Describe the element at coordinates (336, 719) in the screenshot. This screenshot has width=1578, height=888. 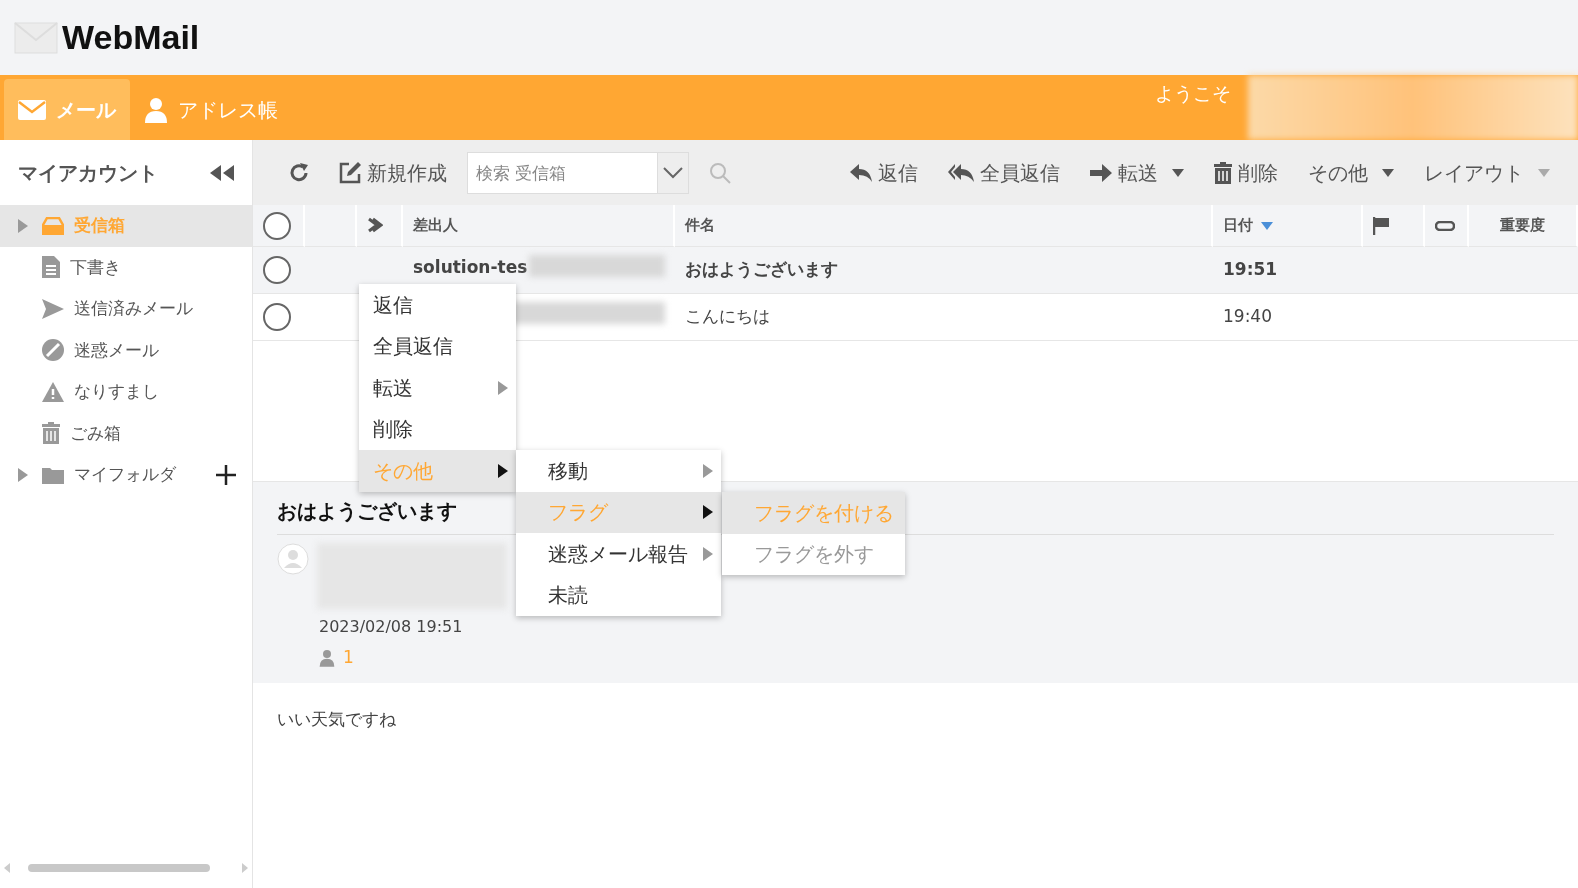
I see `message-body: いい天気ですね` at that location.